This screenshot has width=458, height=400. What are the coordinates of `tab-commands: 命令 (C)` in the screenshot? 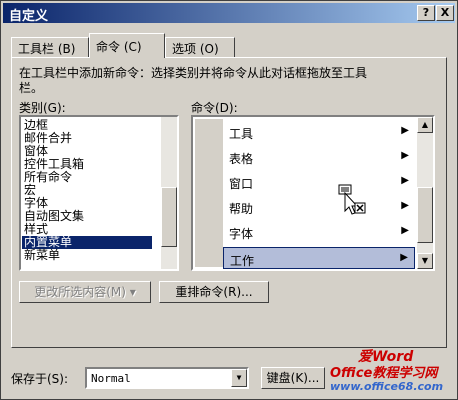 It's located at (127, 45).